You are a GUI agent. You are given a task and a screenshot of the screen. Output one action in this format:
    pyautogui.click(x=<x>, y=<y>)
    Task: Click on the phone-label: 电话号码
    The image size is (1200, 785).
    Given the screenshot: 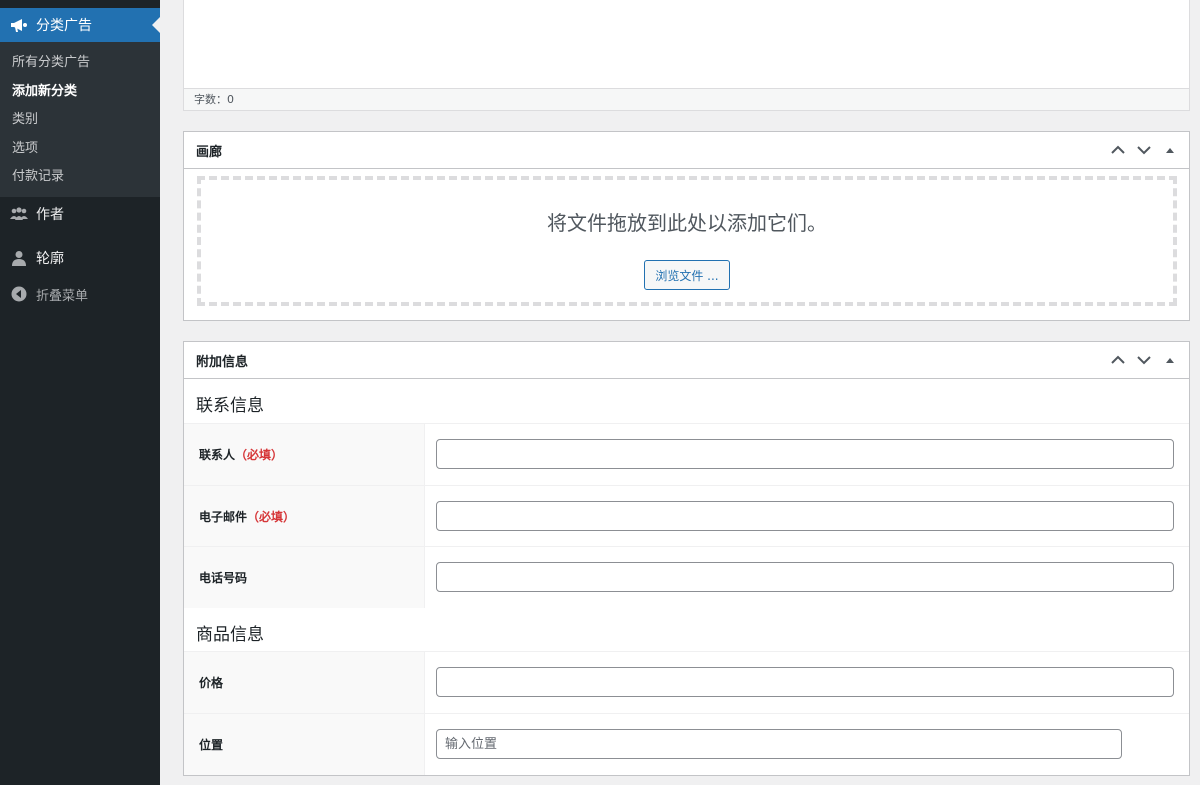 What is the action you would take?
    pyautogui.click(x=304, y=577)
    